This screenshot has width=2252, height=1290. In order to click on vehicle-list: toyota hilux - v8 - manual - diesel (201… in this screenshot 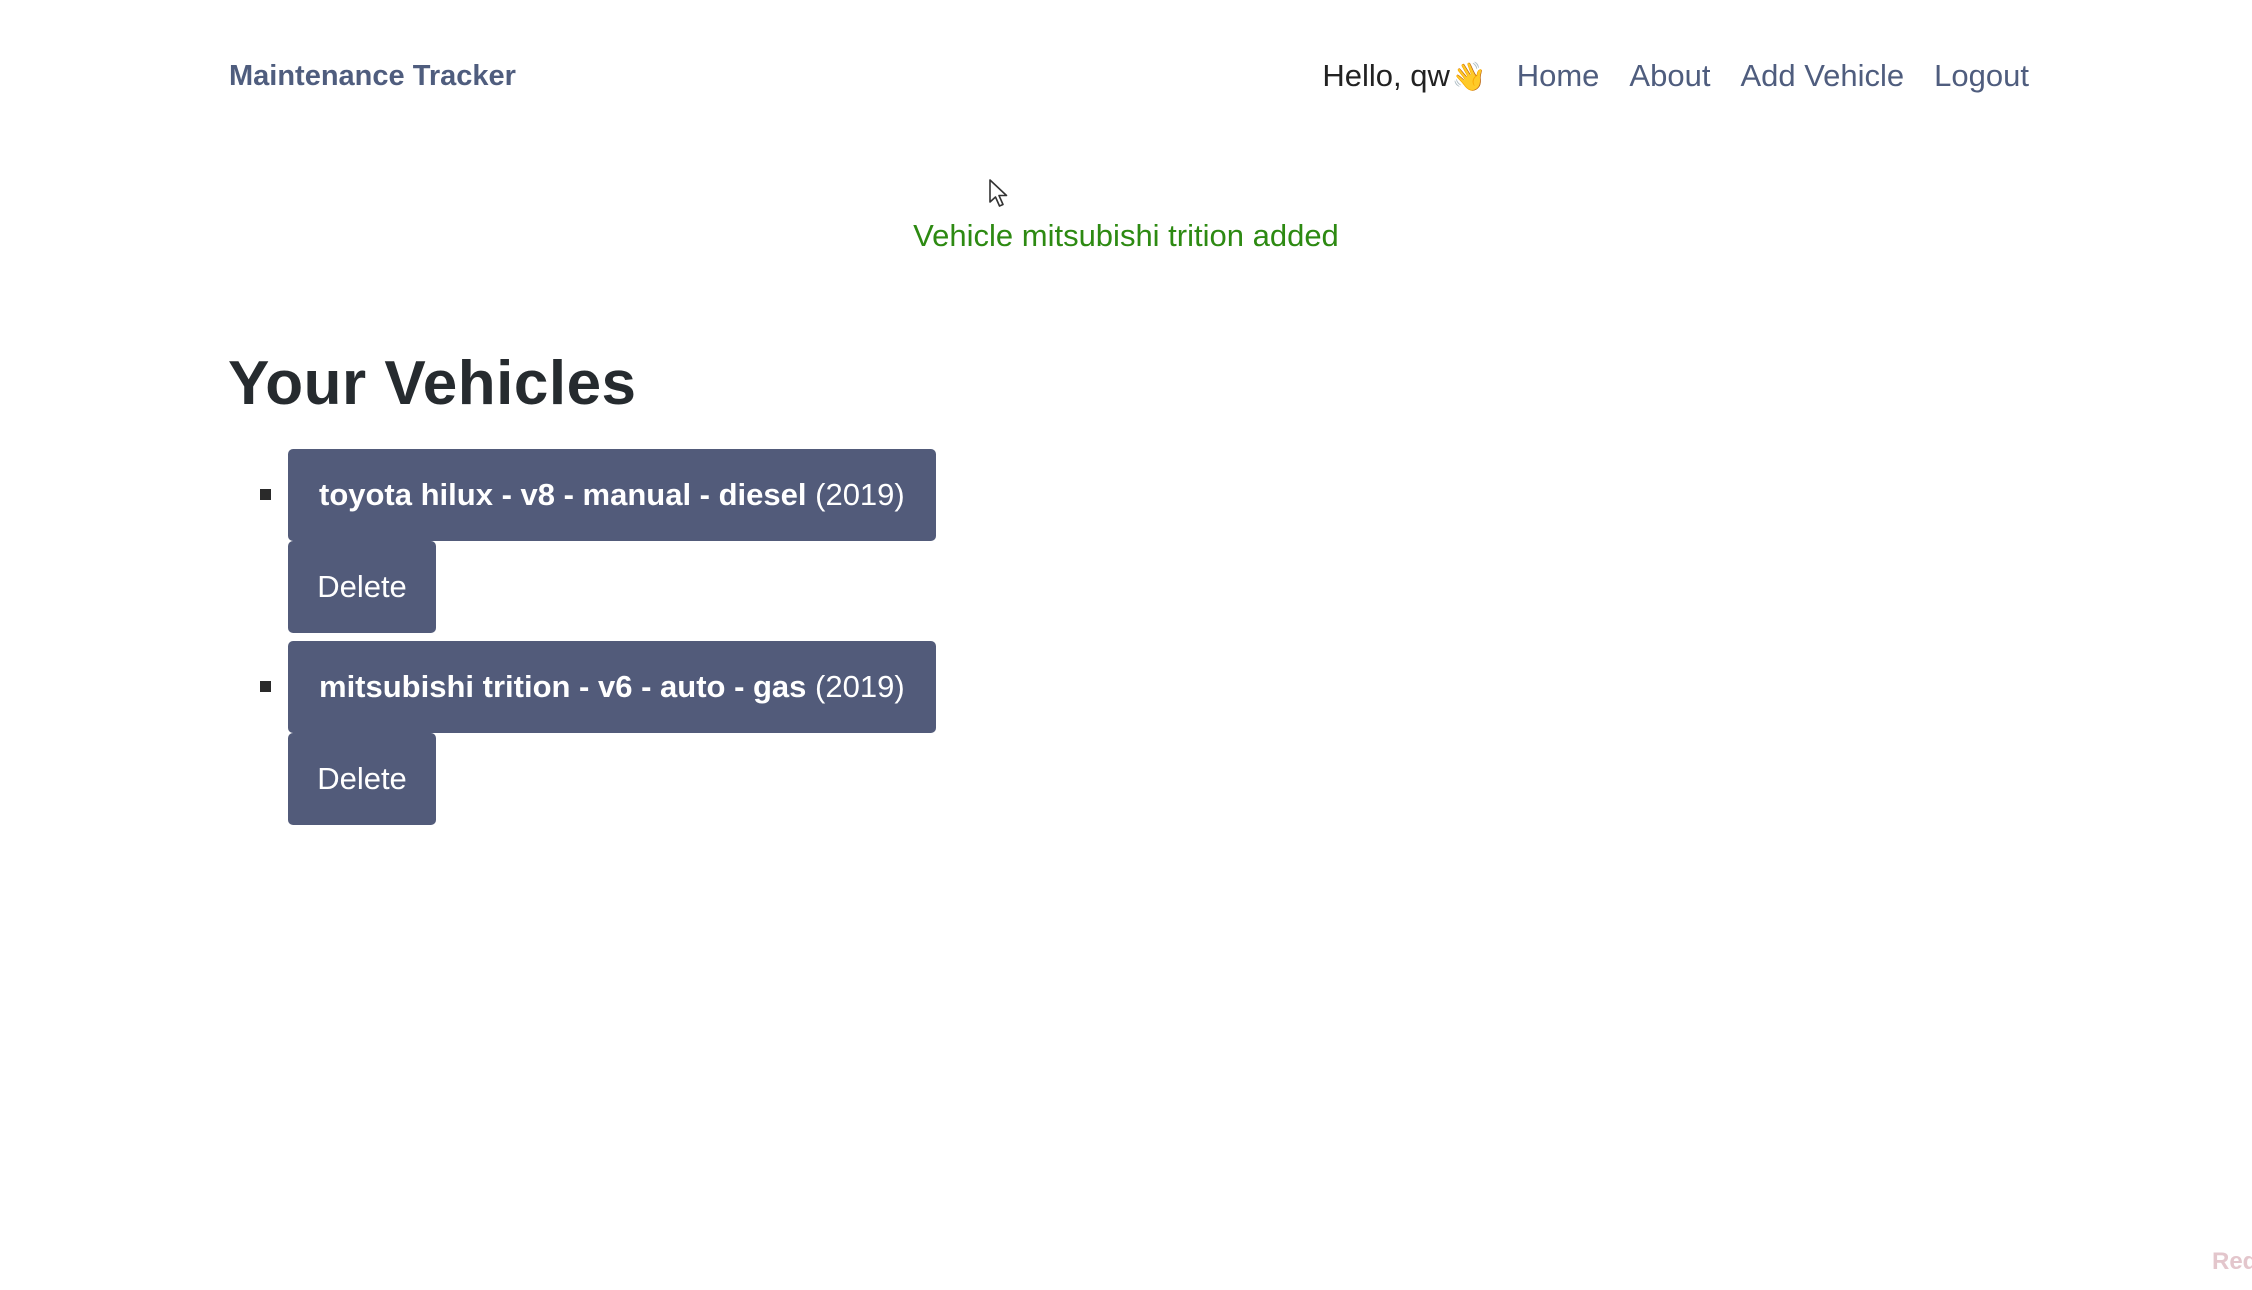, I will do `click(598, 641)`.